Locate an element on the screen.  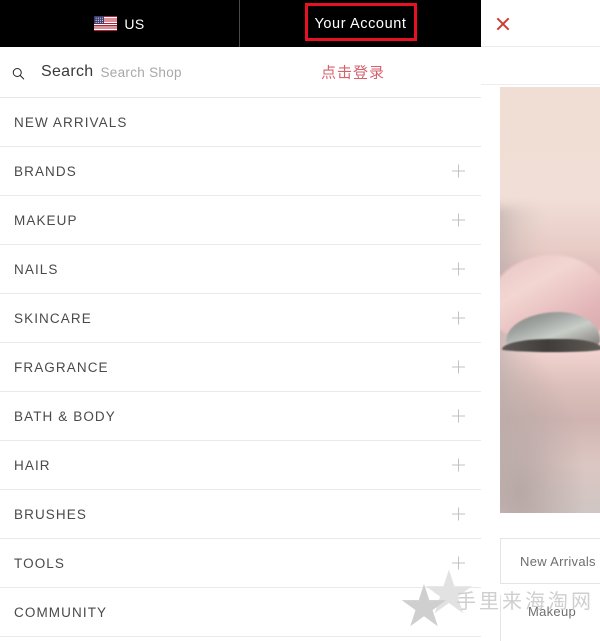
search-label: Search is located at coordinates (67, 71).